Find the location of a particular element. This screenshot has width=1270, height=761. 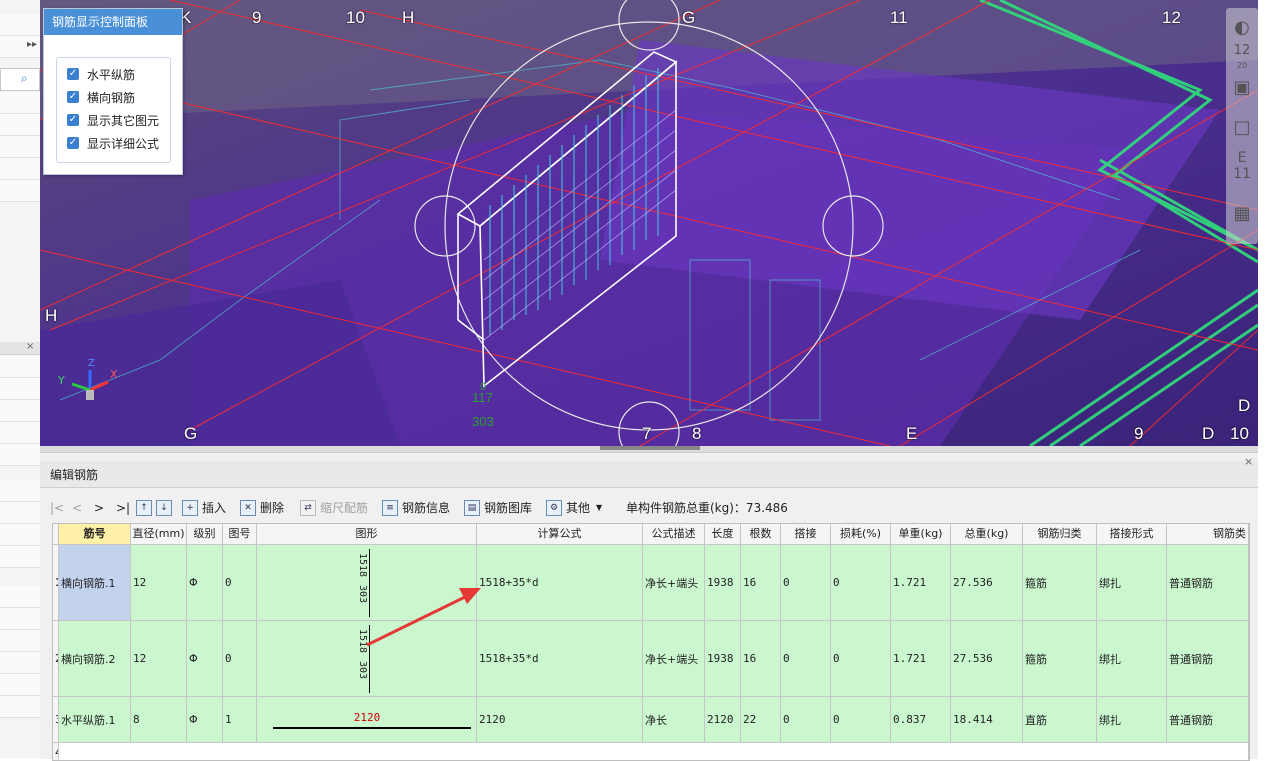

box-view-icon: □ is located at coordinates (1242, 128).